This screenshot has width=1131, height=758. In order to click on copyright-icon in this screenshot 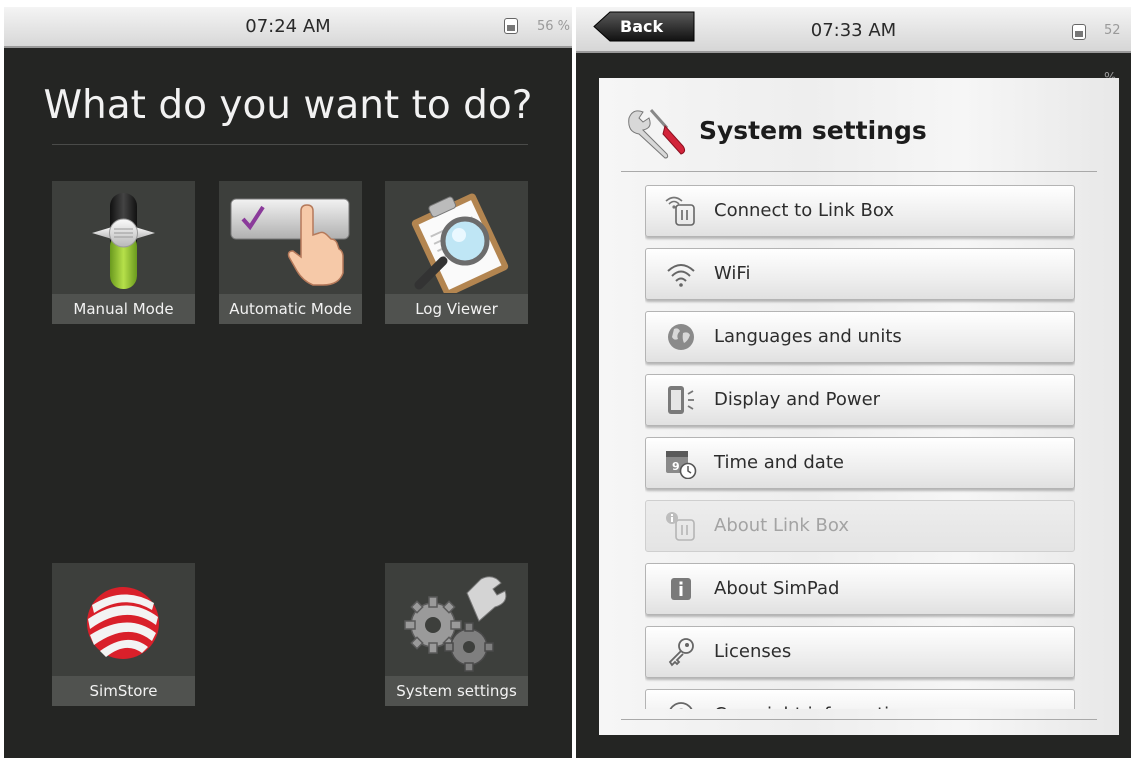, I will do `click(681, 705)`.